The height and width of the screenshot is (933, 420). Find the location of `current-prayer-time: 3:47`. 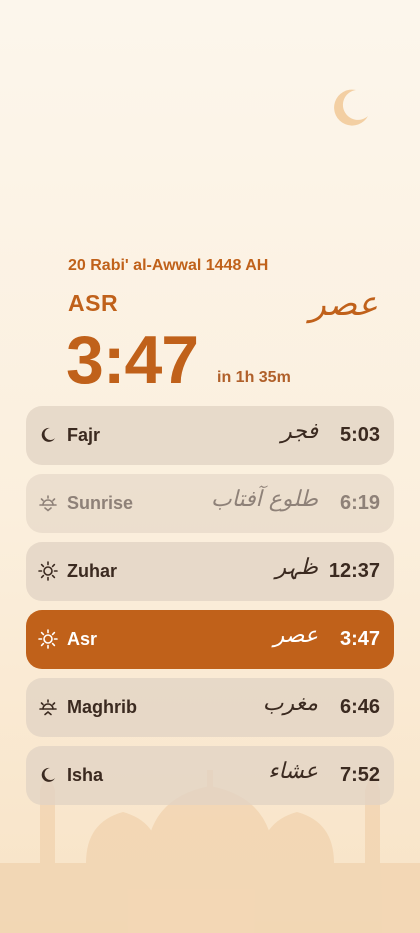

current-prayer-time: 3:47 is located at coordinates (132, 360).